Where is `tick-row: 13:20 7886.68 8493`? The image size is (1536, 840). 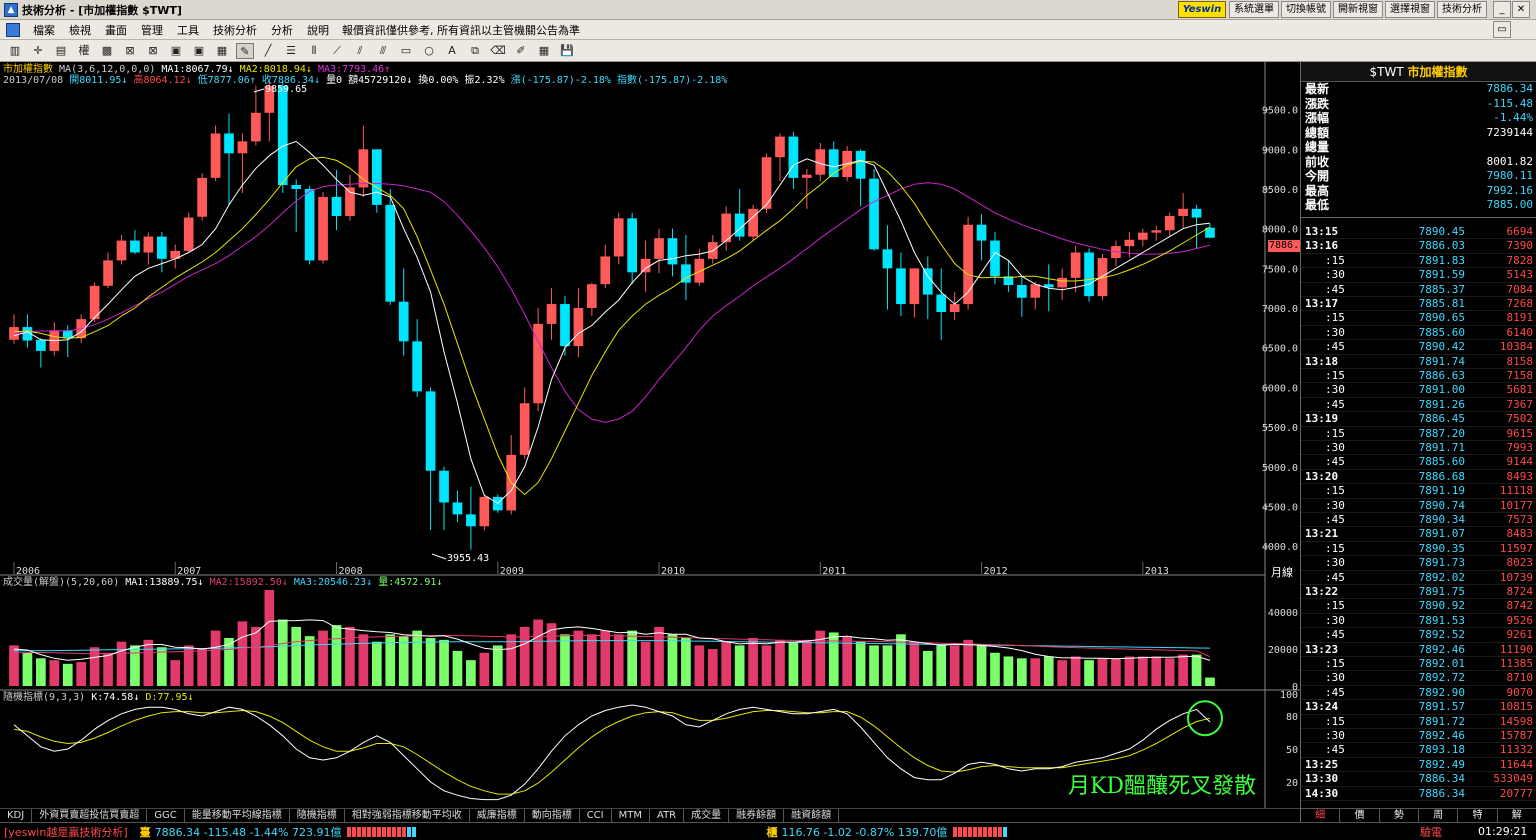 tick-row: 13:20 7886.68 8493 is located at coordinates (1418, 477).